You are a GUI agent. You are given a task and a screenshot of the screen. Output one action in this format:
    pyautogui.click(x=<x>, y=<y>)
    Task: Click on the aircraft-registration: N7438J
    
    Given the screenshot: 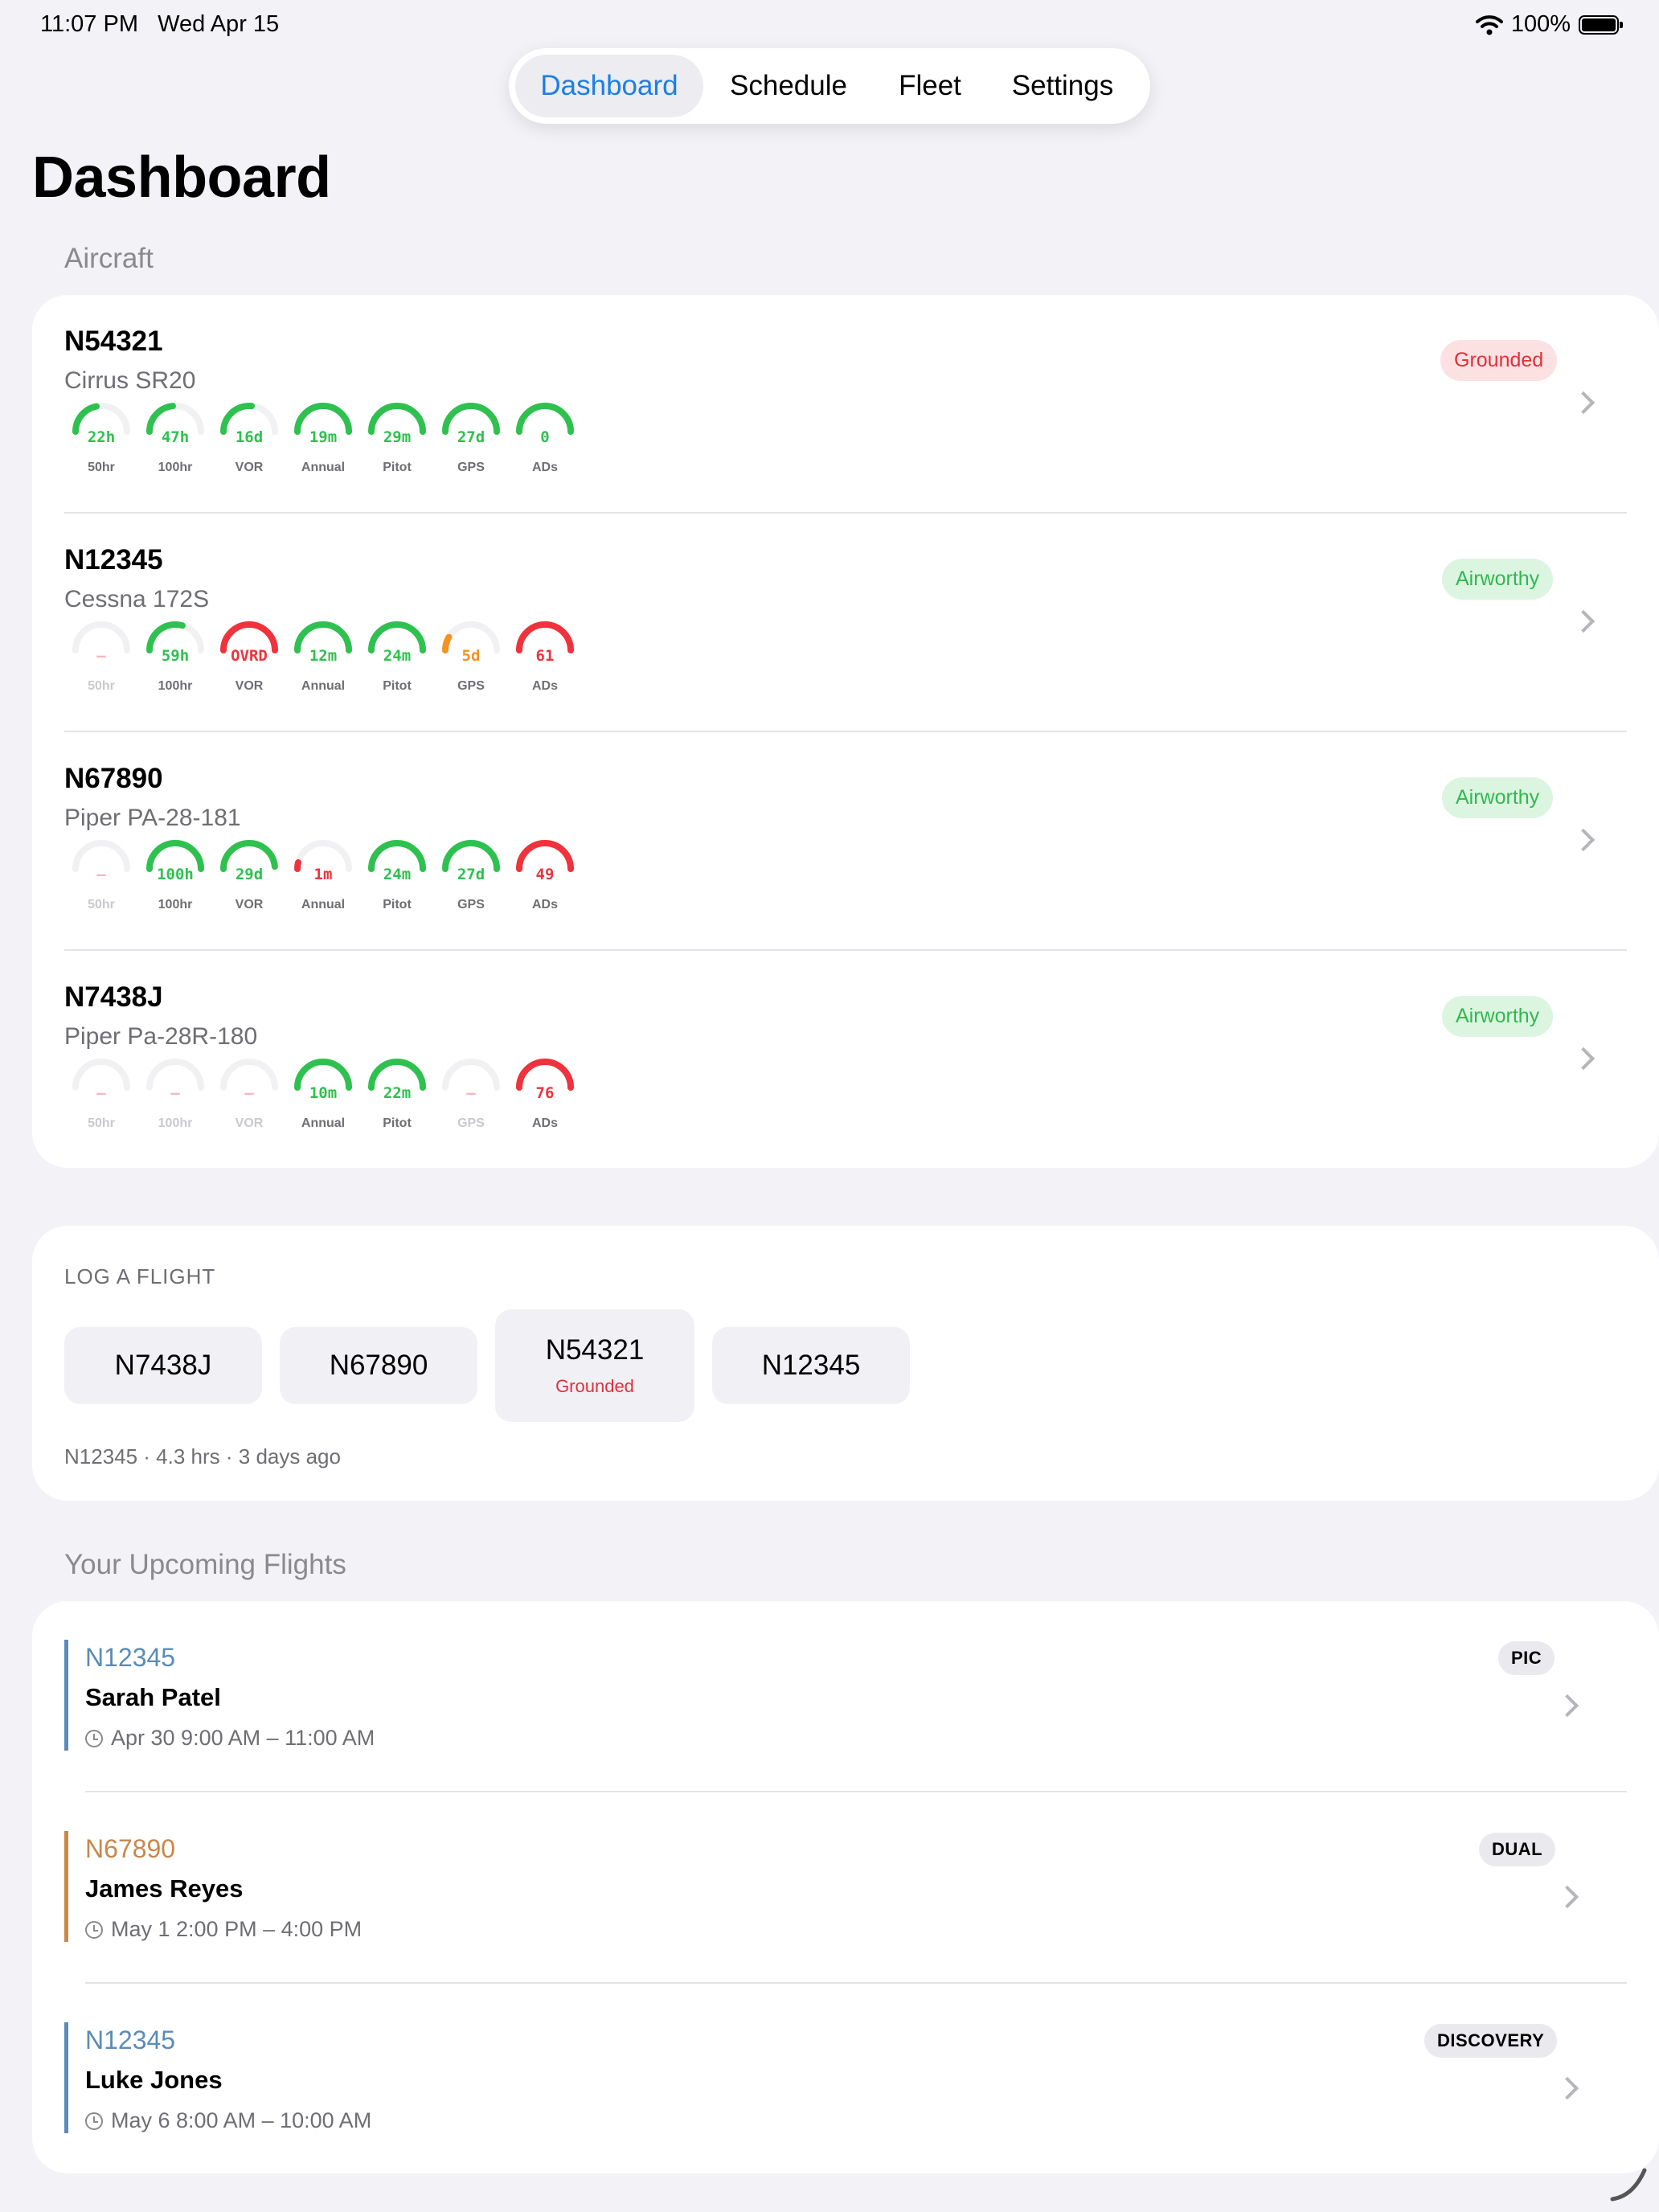 What is the action you would take?
    pyautogui.click(x=113, y=997)
    